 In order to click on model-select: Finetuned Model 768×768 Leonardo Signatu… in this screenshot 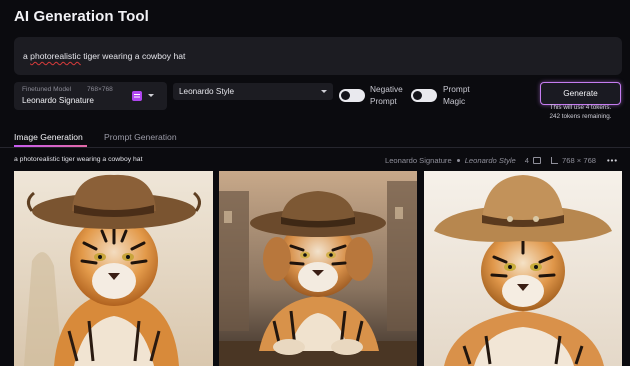, I will do `click(90, 96)`.